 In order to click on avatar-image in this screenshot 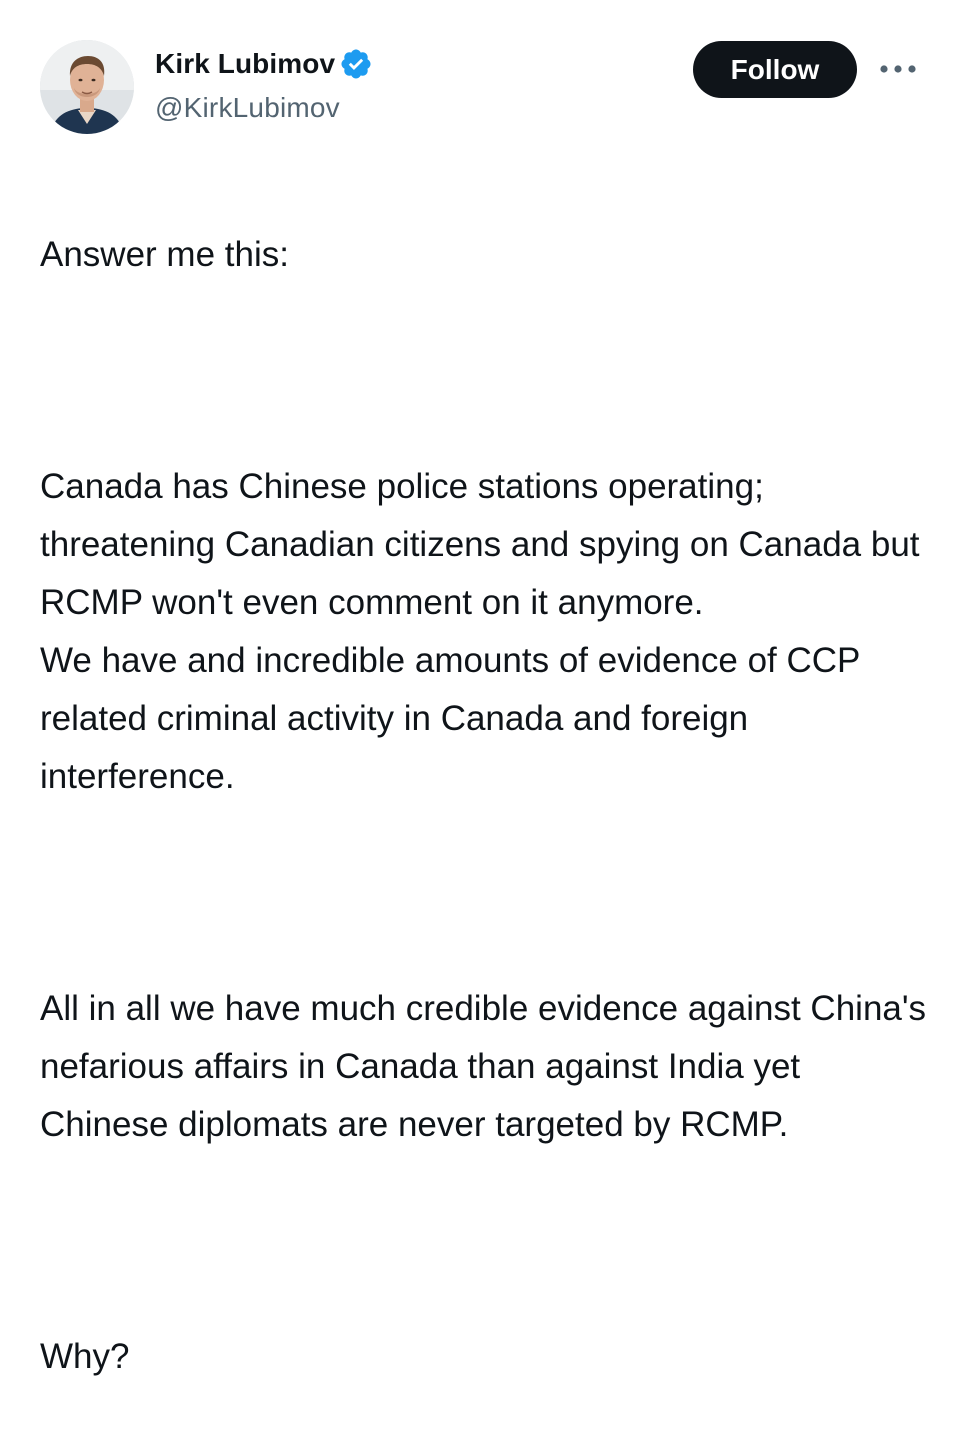, I will do `click(87, 87)`.